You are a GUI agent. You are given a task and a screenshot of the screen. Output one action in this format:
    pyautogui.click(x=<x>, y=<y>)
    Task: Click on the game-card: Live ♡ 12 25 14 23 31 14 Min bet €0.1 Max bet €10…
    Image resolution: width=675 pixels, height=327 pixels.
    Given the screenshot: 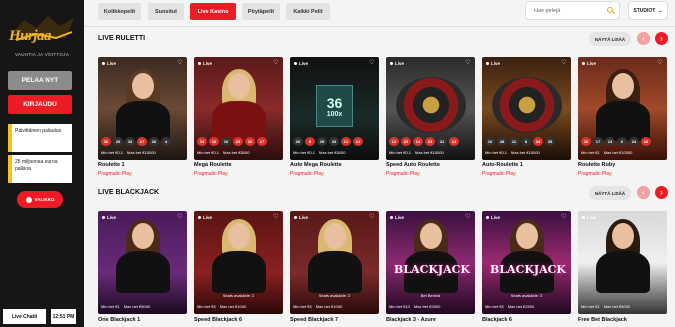 What is the action you would take?
    pyautogui.click(x=430, y=108)
    